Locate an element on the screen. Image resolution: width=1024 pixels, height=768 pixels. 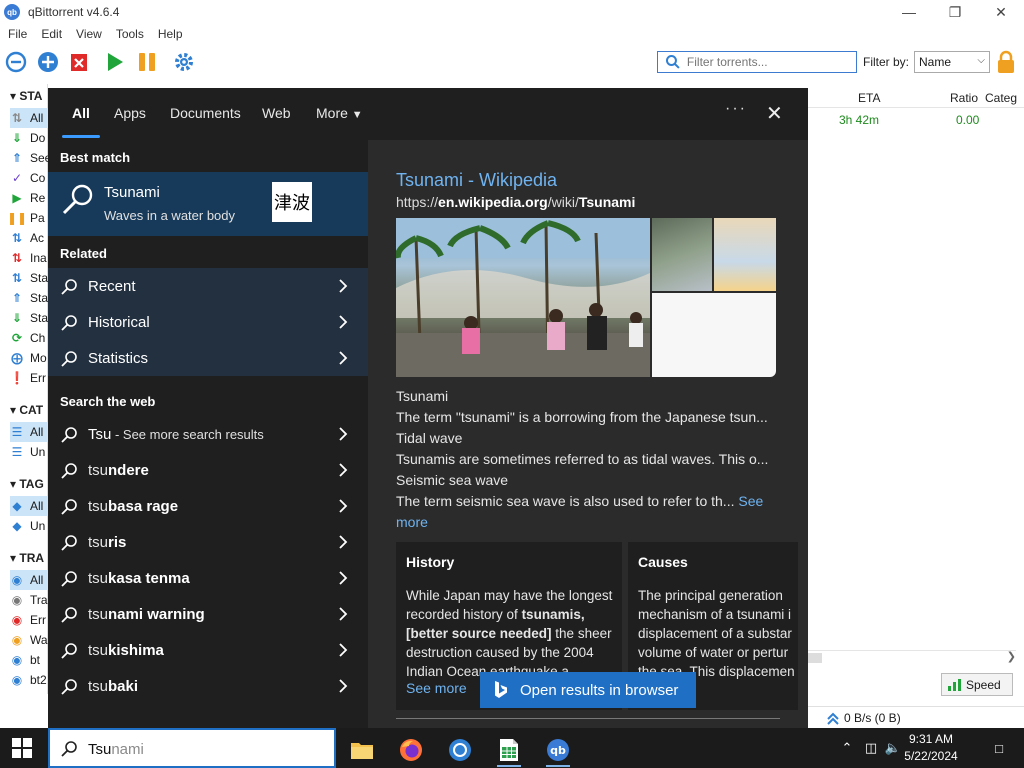
best-match-item: Tsunami Waves in a water body 津波 is located at coordinates (208, 204).